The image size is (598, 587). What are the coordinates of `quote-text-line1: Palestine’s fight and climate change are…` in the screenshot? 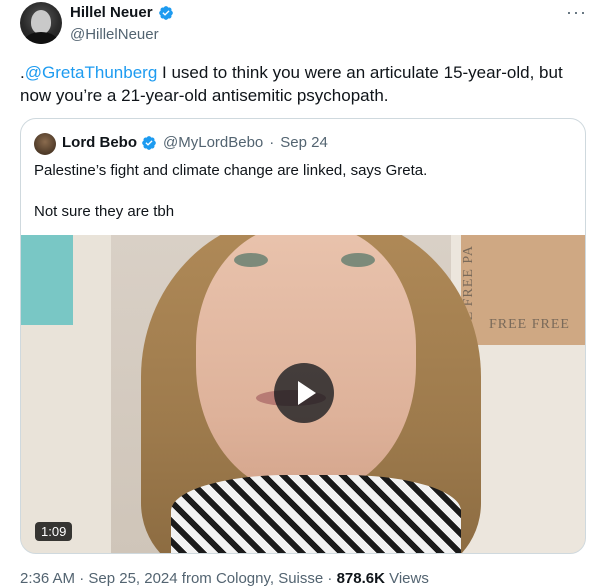 It's located at (231, 170).